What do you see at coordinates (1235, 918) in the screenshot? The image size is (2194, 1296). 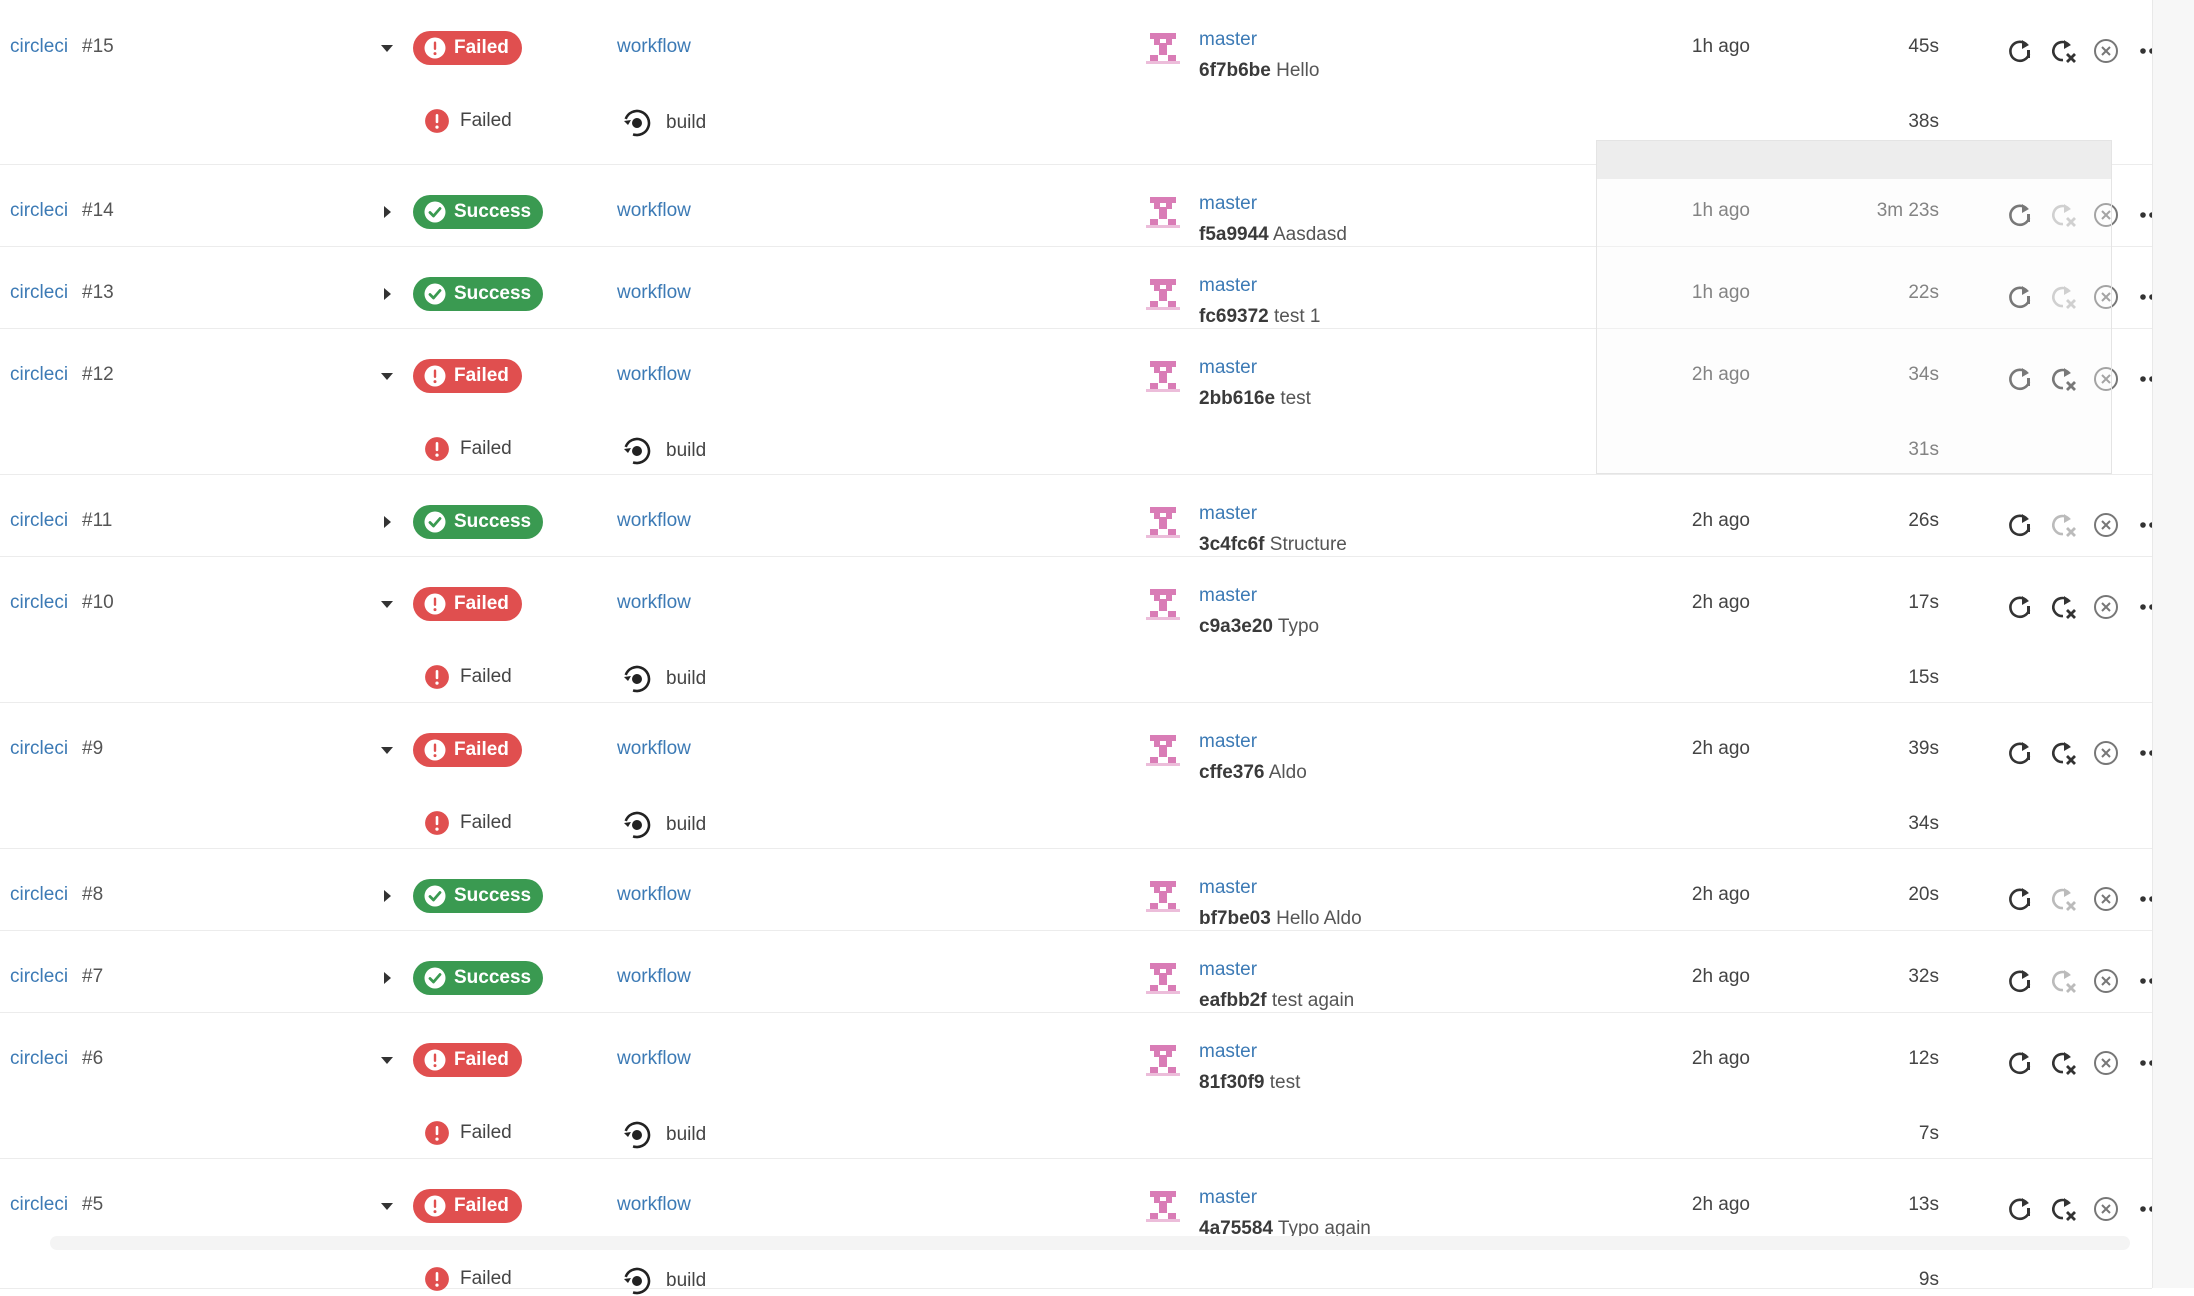 I see `commit-hash: bf7be03` at bounding box center [1235, 918].